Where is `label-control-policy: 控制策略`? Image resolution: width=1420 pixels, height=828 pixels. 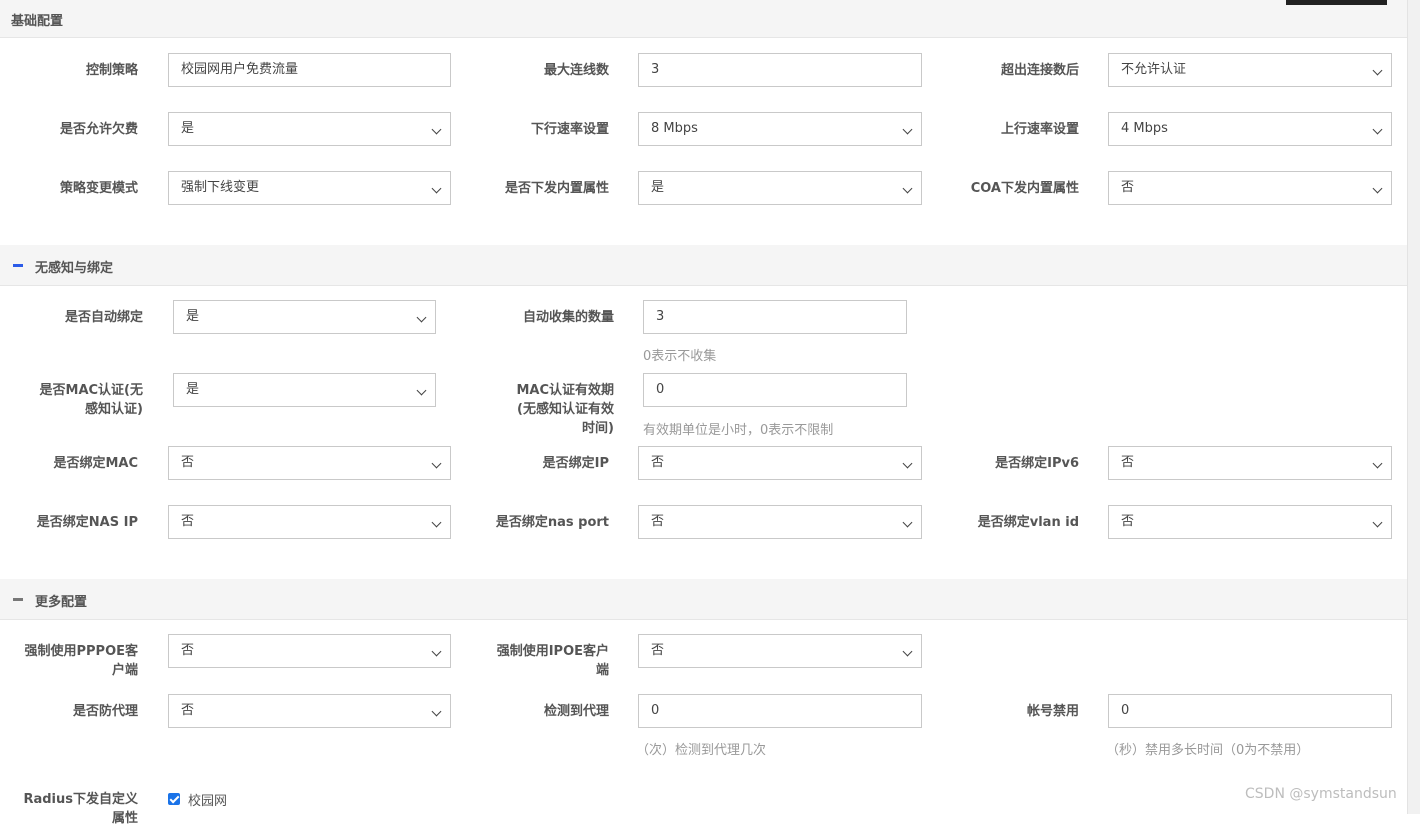
label-control-policy: 控制策略 is located at coordinates (111, 70).